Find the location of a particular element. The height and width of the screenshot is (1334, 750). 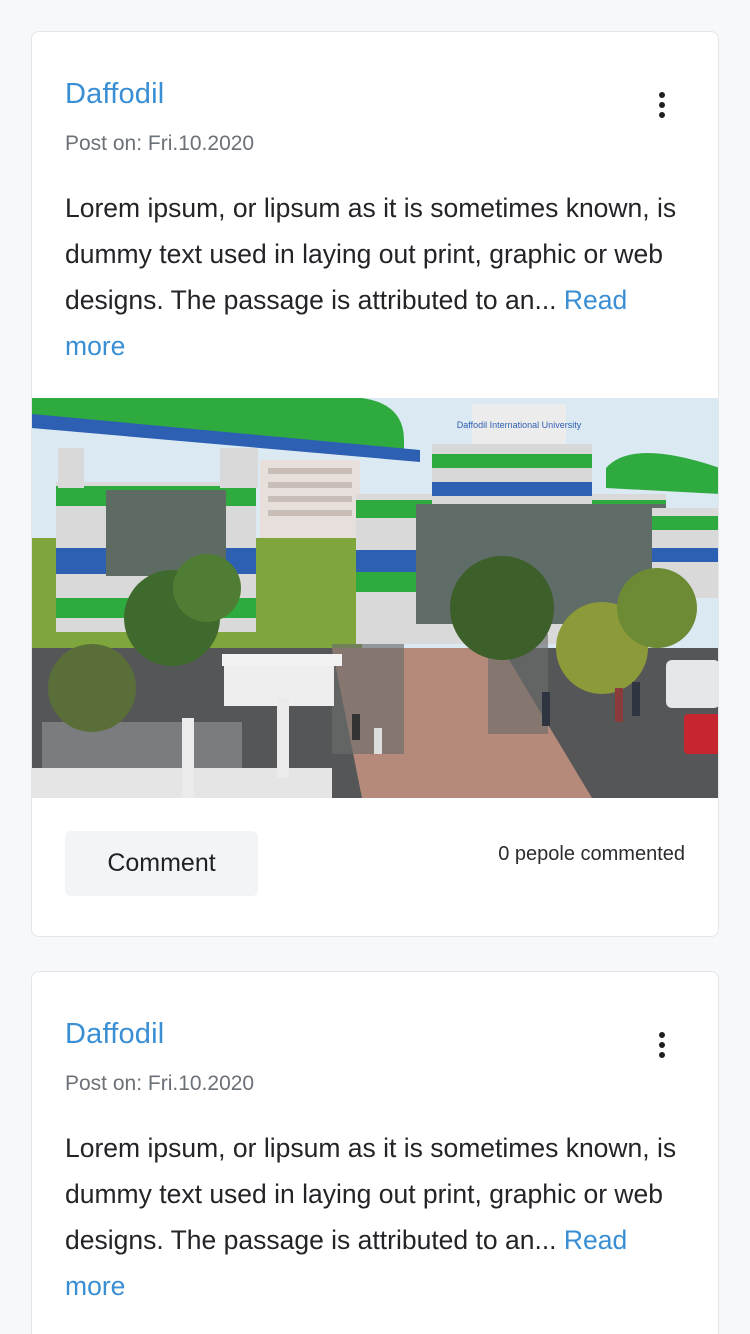

comment-button: Comment is located at coordinates (161, 863).